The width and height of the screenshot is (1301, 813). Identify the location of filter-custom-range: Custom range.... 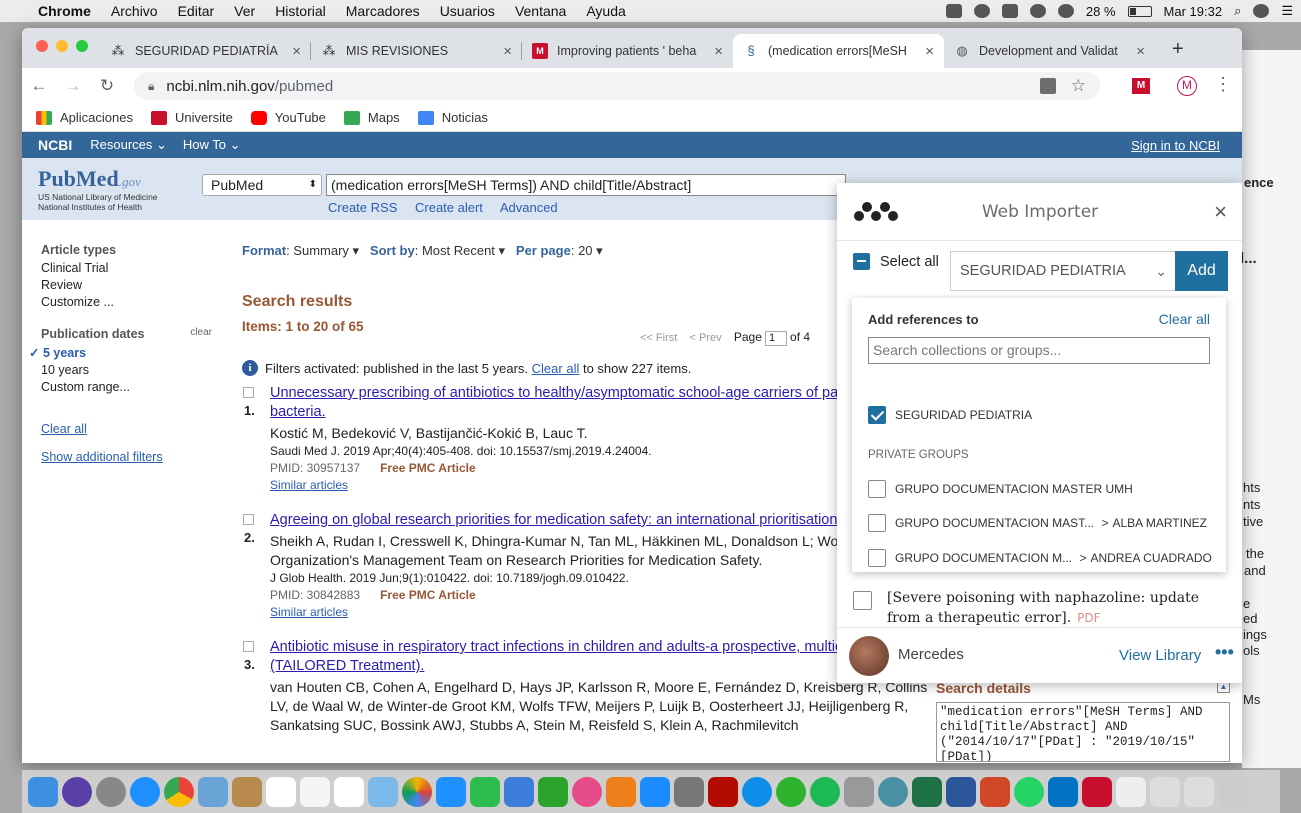
(133, 387).